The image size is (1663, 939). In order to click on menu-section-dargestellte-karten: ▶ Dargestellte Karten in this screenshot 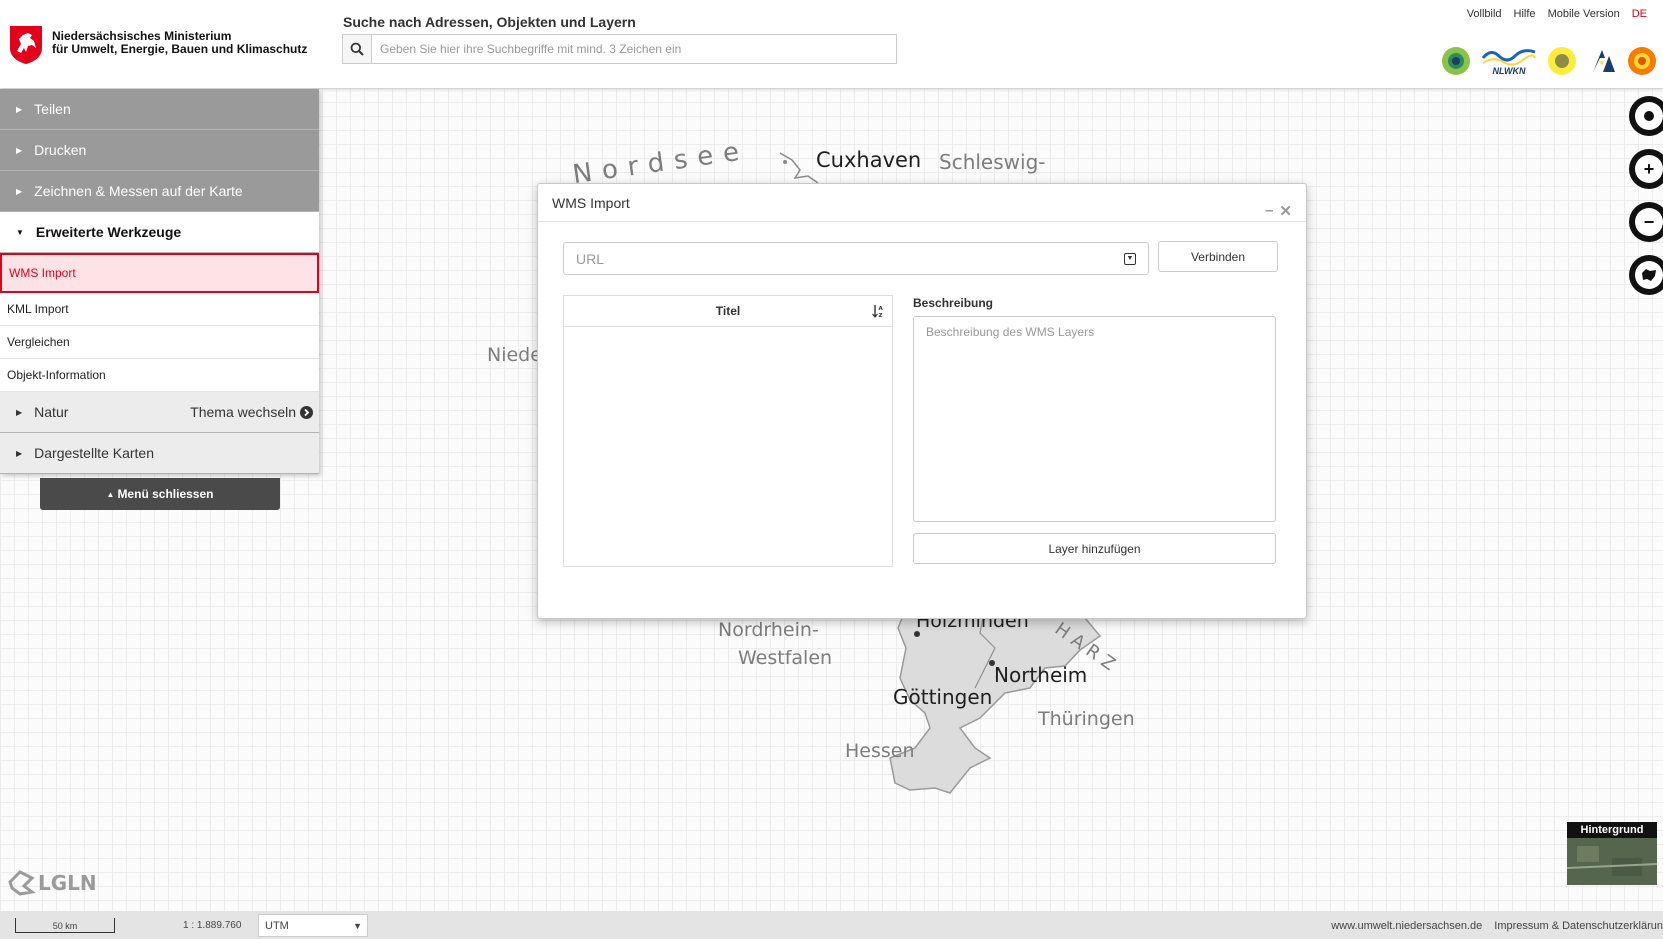, I will do `click(159, 453)`.